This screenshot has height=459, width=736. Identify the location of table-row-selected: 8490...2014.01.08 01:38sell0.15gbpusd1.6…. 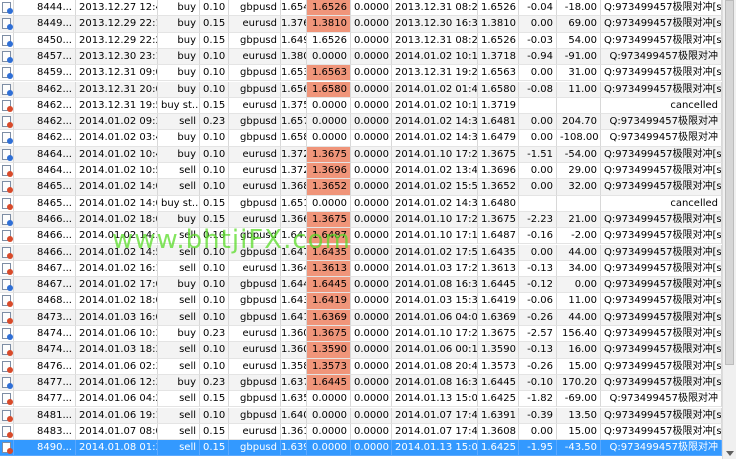
(361, 448).